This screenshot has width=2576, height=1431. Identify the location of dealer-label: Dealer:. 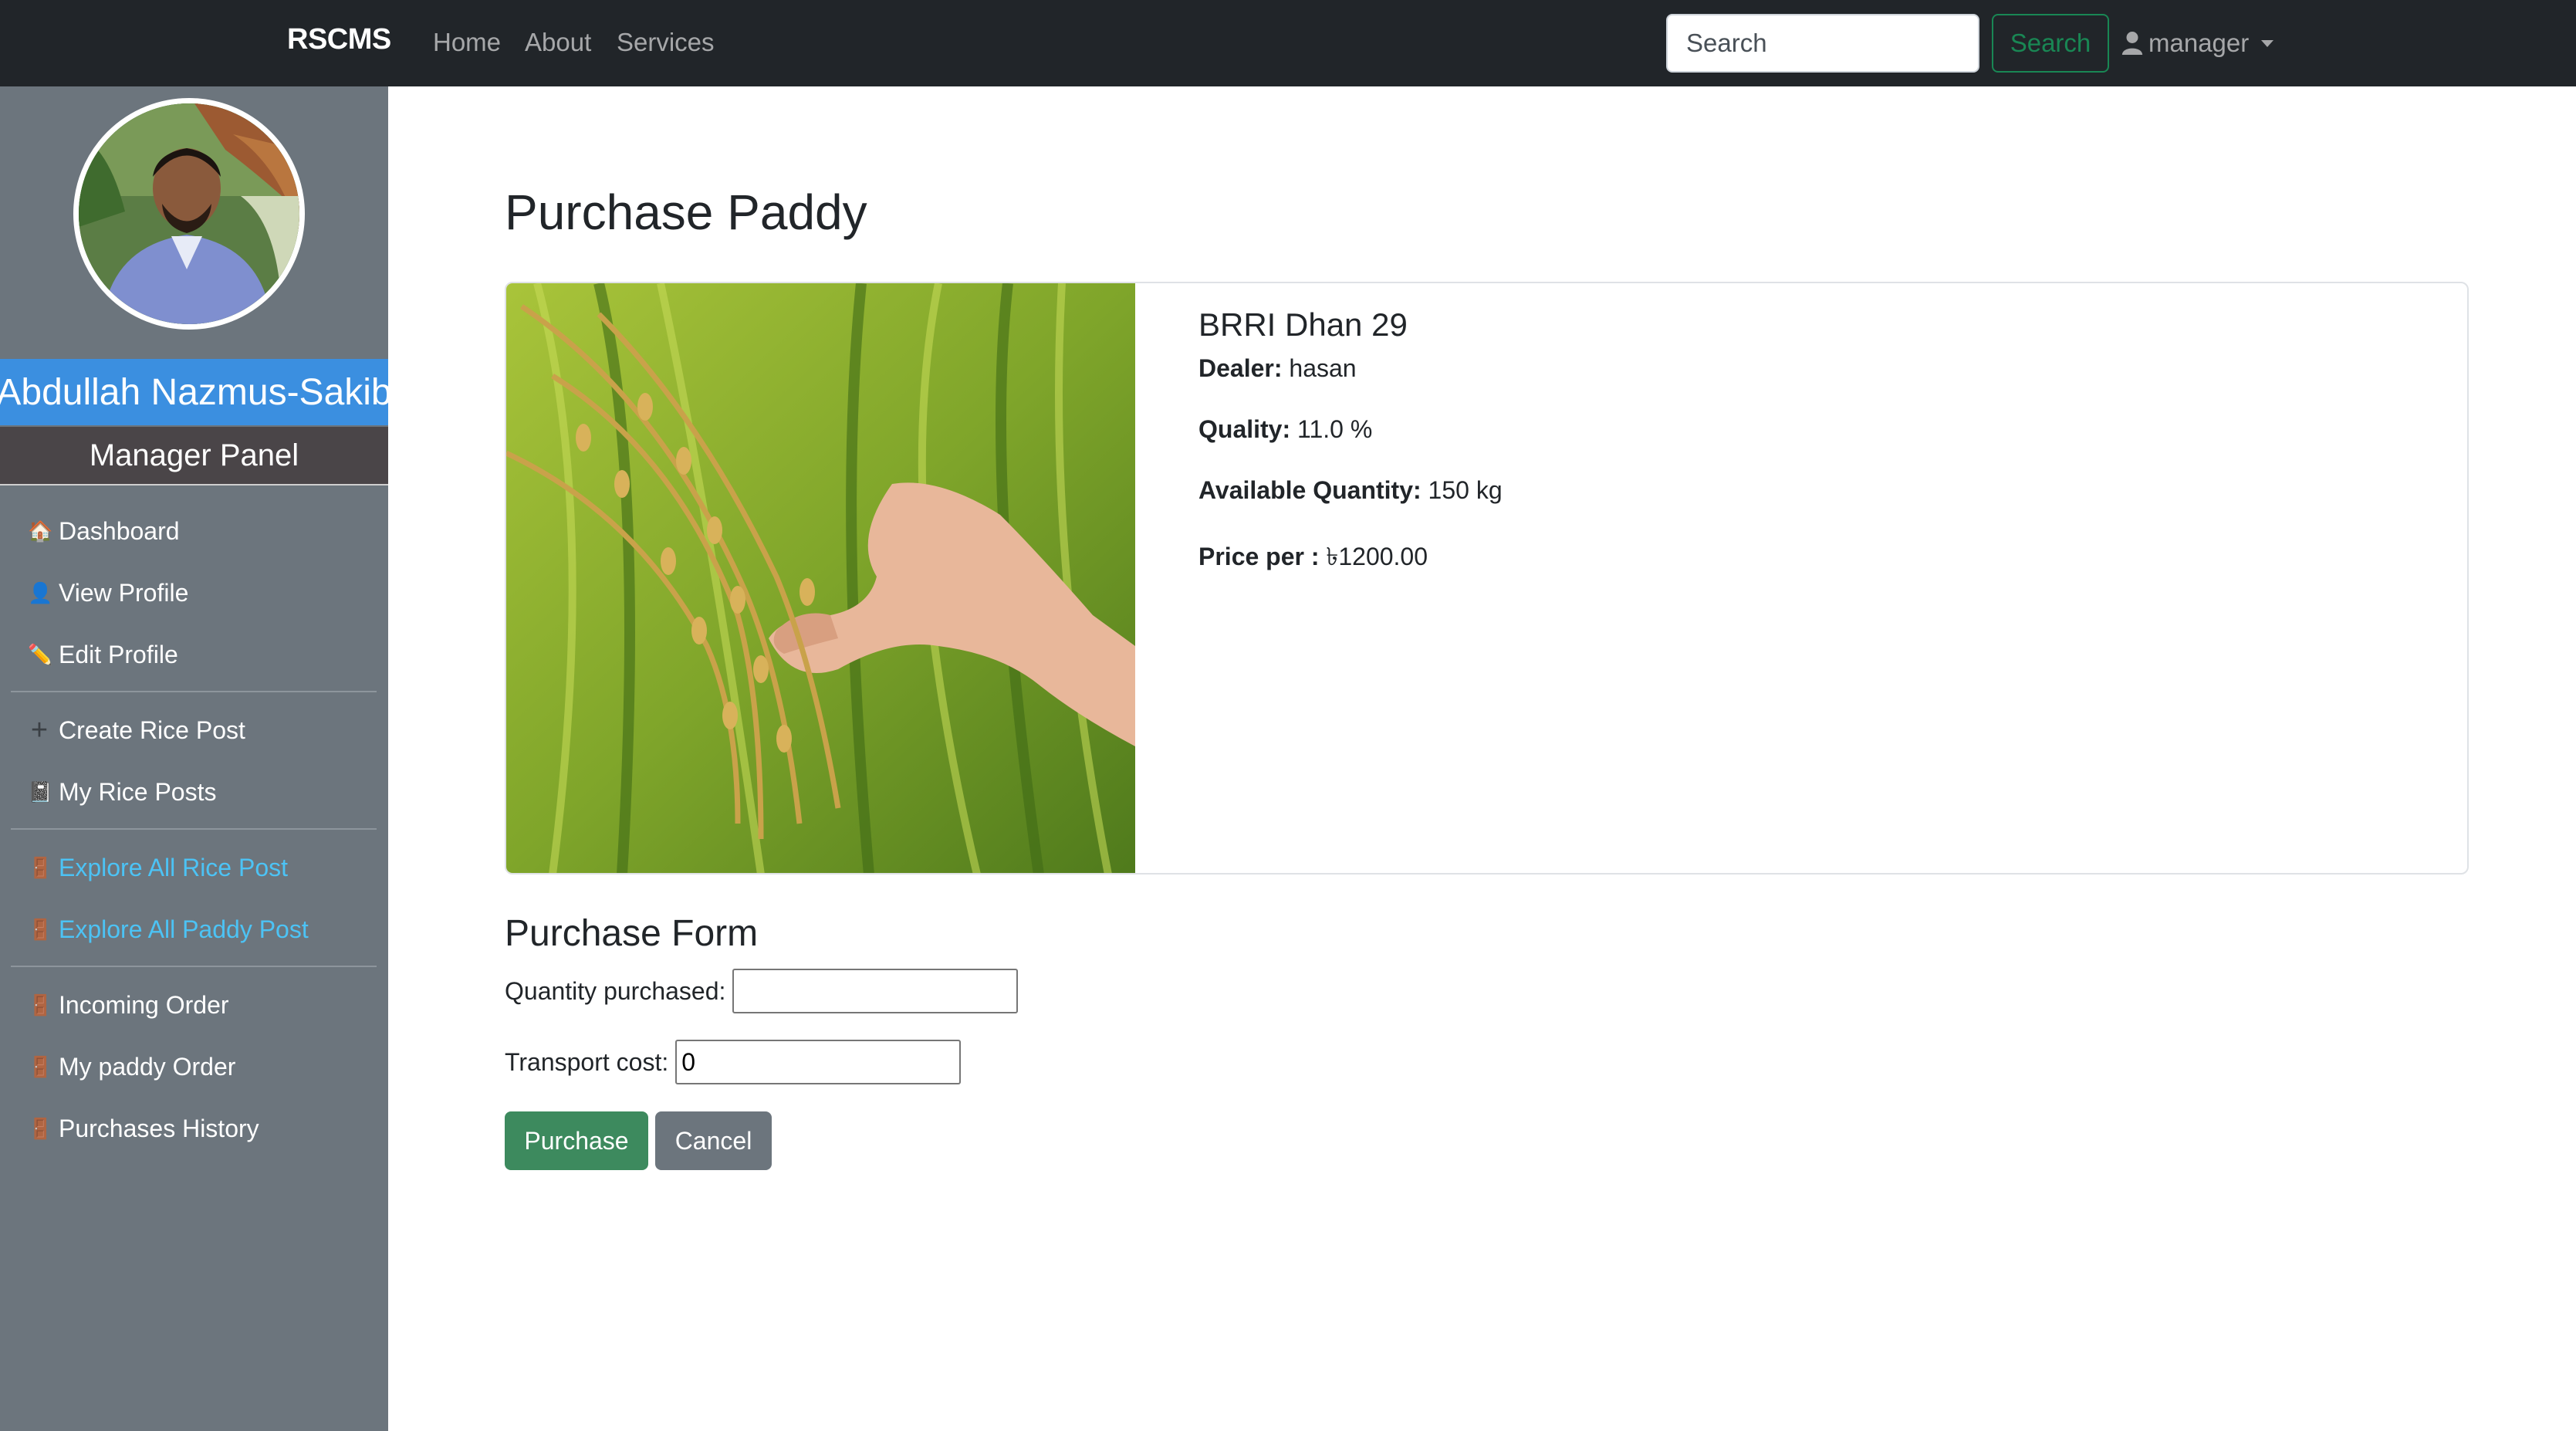
(1240, 368).